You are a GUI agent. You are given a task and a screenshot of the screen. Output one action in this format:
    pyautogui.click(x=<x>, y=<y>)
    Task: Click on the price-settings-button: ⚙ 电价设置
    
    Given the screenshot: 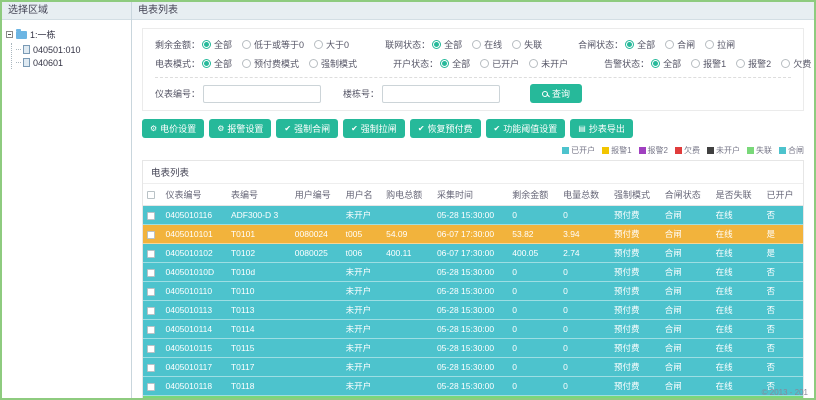 What is the action you would take?
    pyautogui.click(x=173, y=128)
    